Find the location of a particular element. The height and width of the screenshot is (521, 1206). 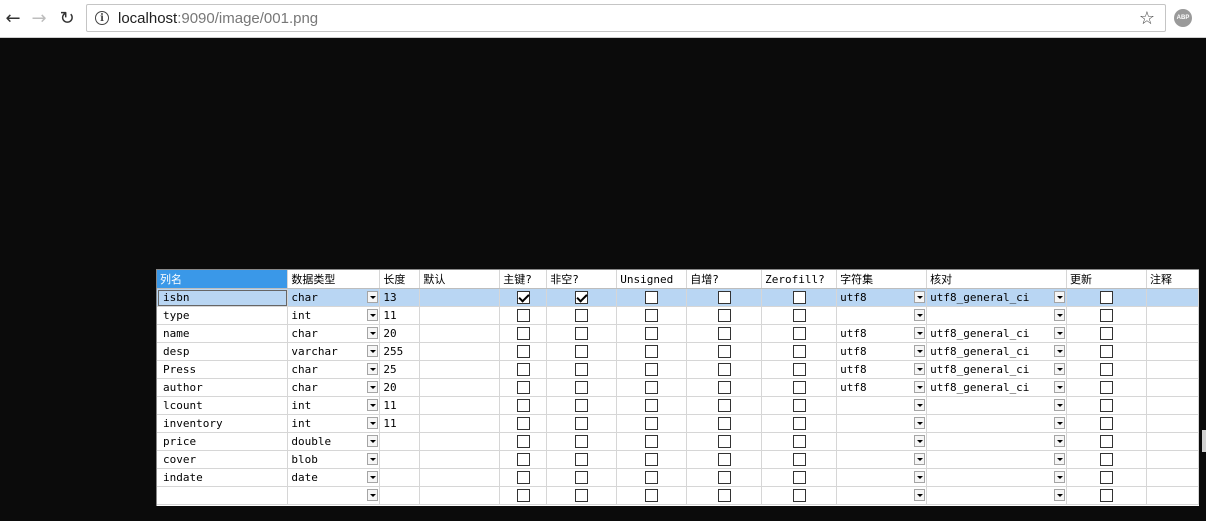

header-comment: 注释 is located at coordinates (1173, 279).